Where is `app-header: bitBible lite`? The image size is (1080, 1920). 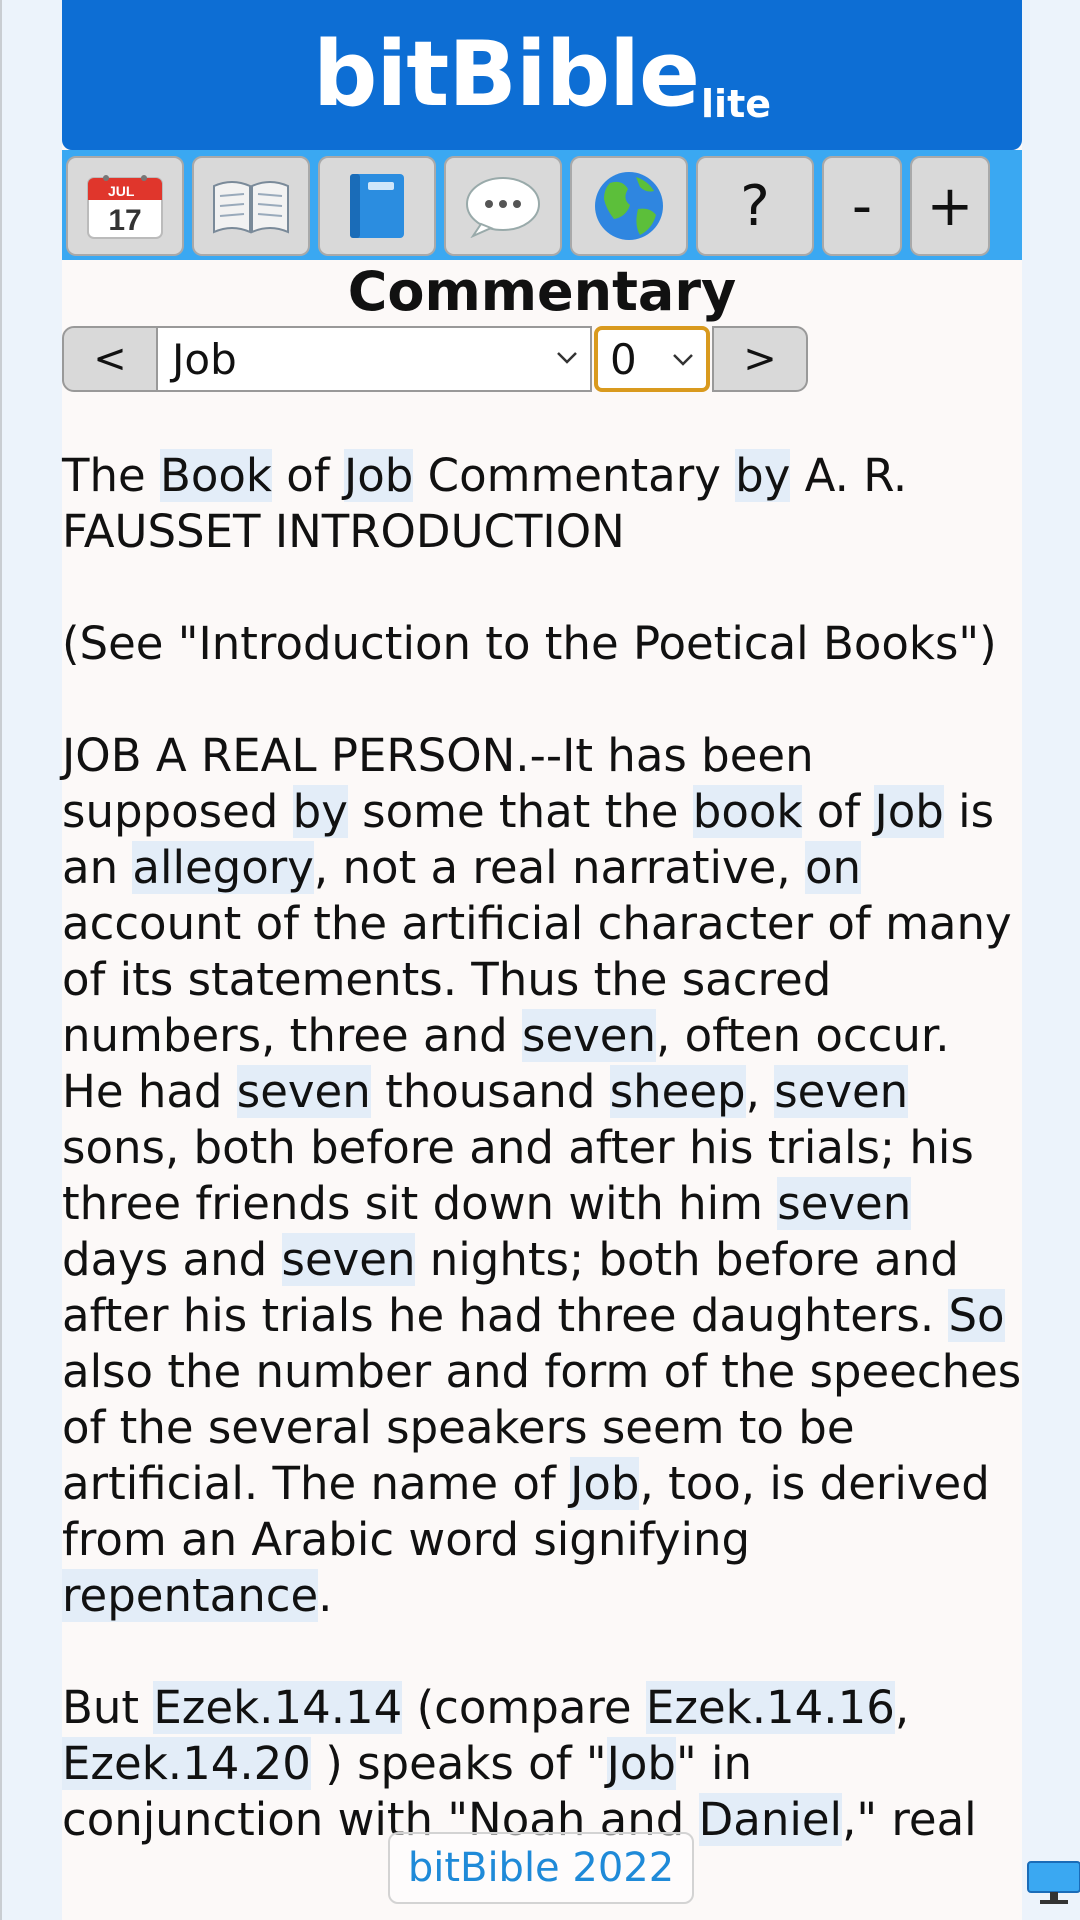 app-header: bitBible lite is located at coordinates (542, 75).